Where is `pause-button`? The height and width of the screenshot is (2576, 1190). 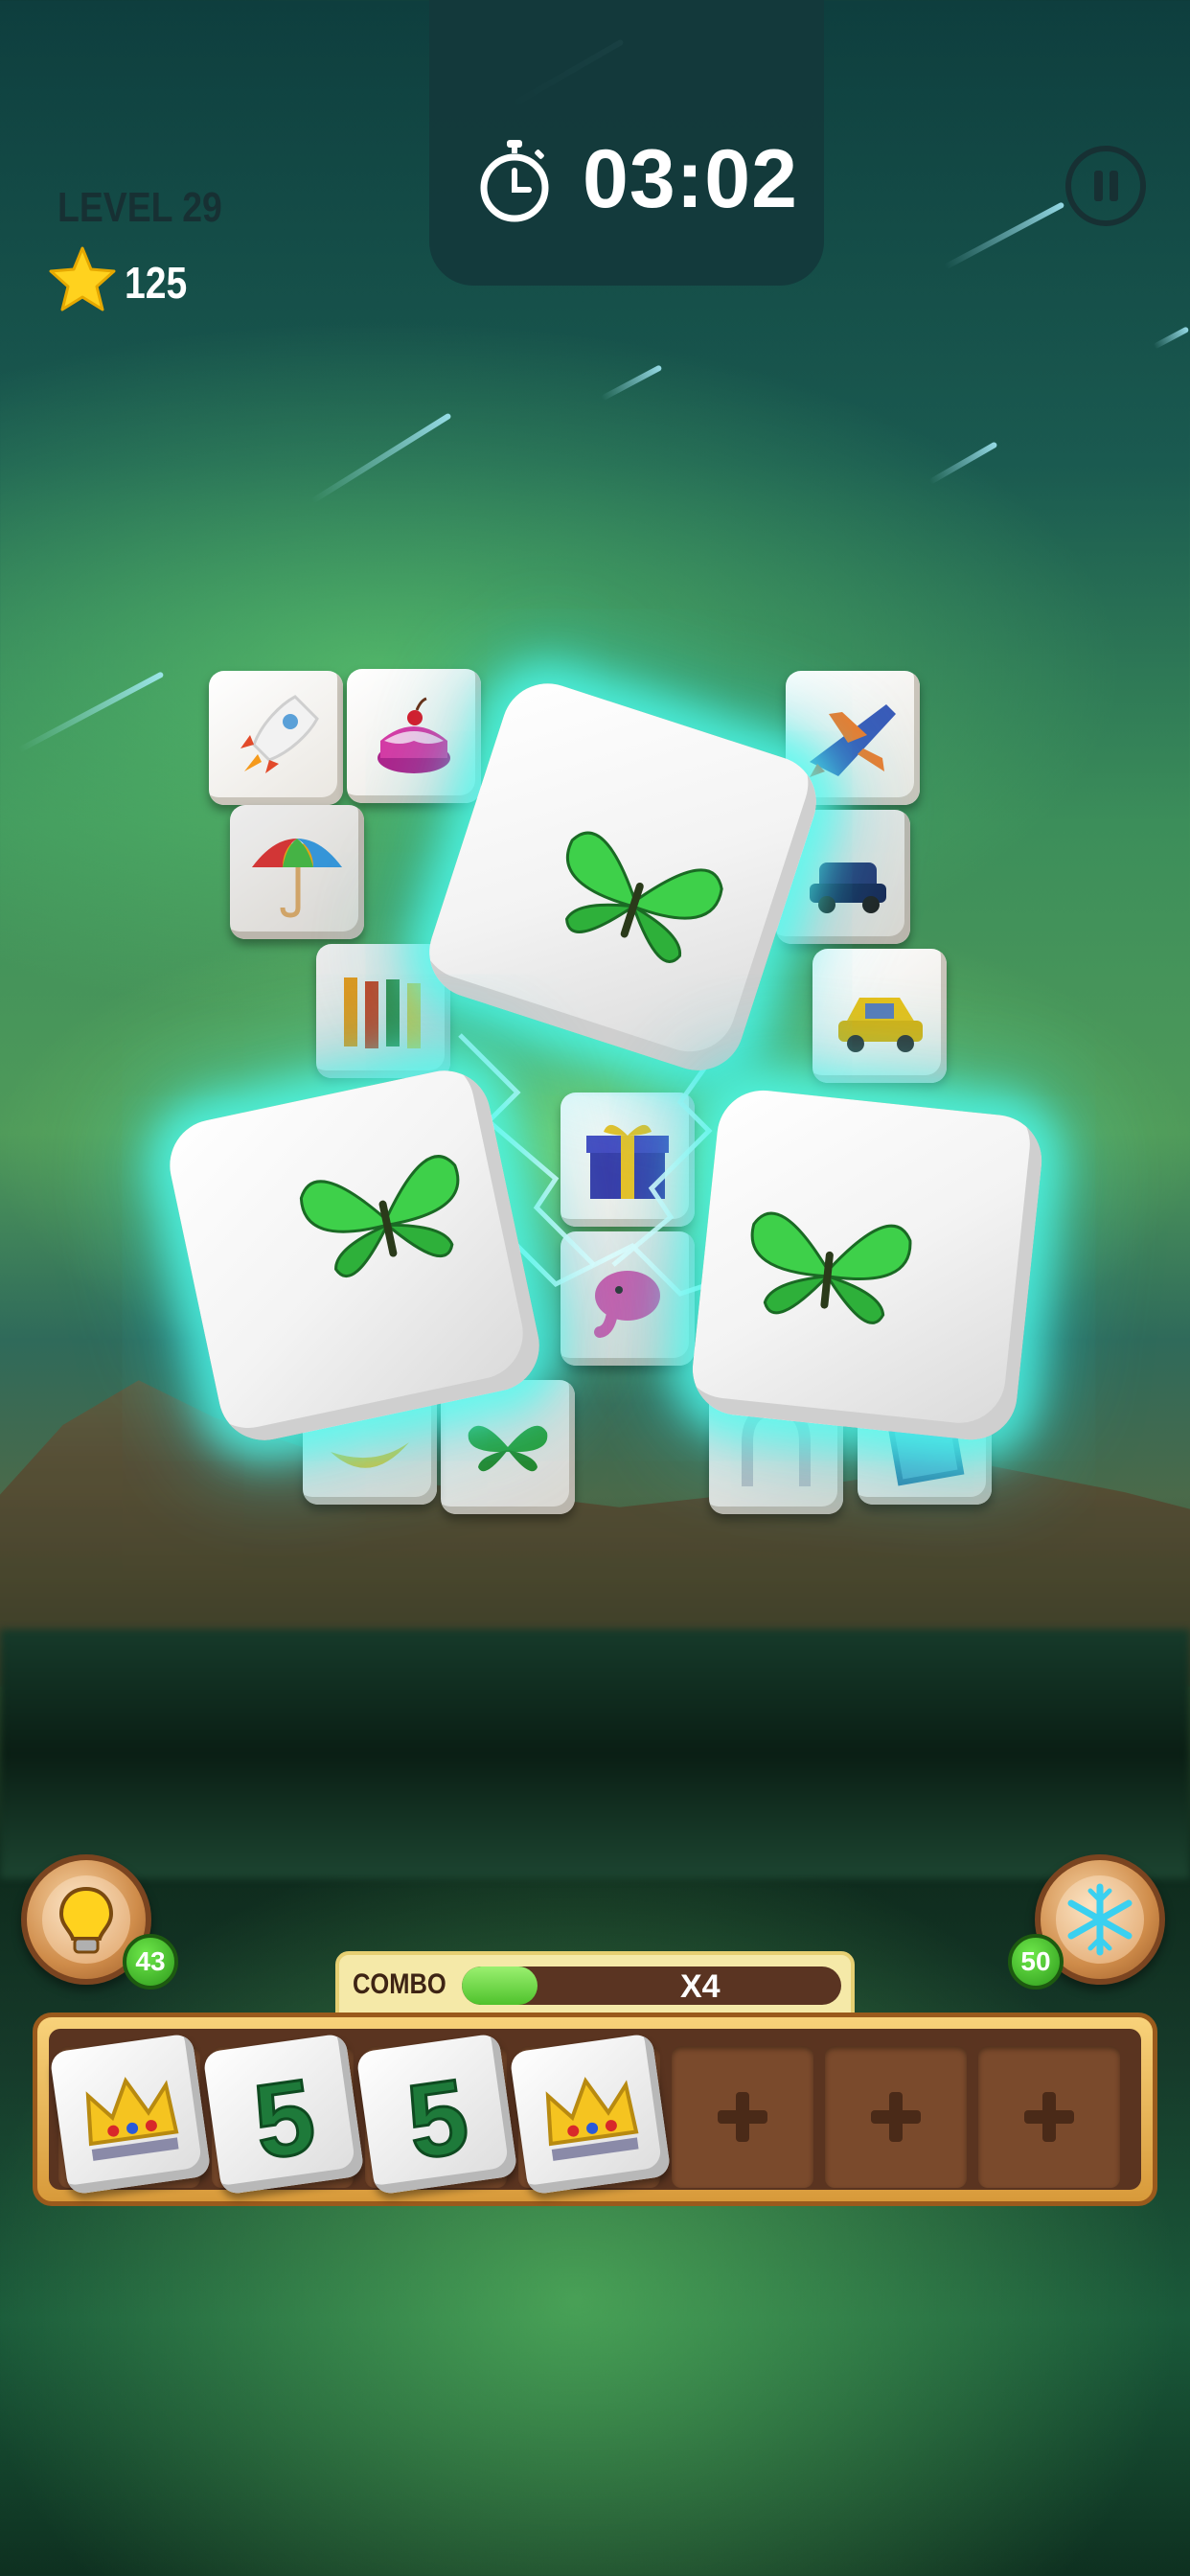
pause-button is located at coordinates (1105, 186).